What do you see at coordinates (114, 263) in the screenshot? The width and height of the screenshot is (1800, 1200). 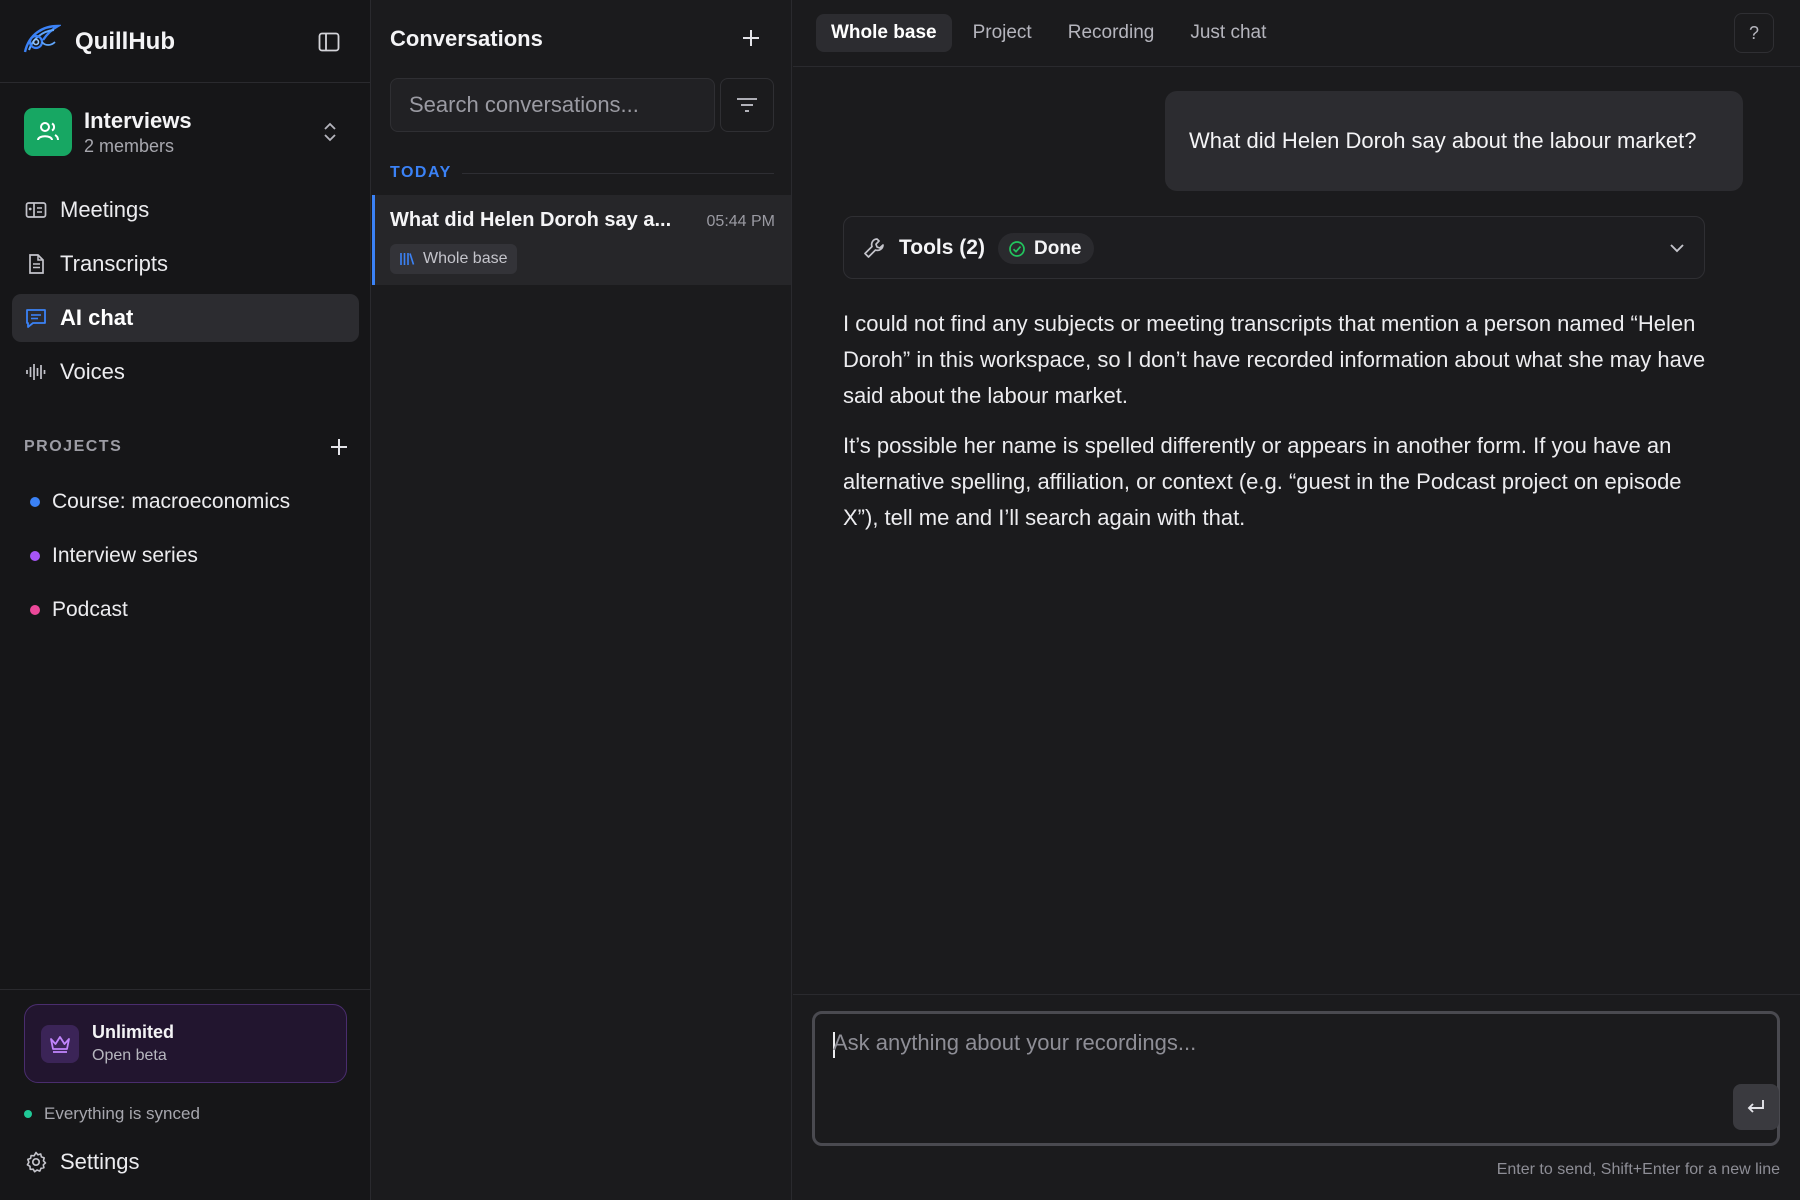 I see `nav-label-transcripts: Transcripts` at bounding box center [114, 263].